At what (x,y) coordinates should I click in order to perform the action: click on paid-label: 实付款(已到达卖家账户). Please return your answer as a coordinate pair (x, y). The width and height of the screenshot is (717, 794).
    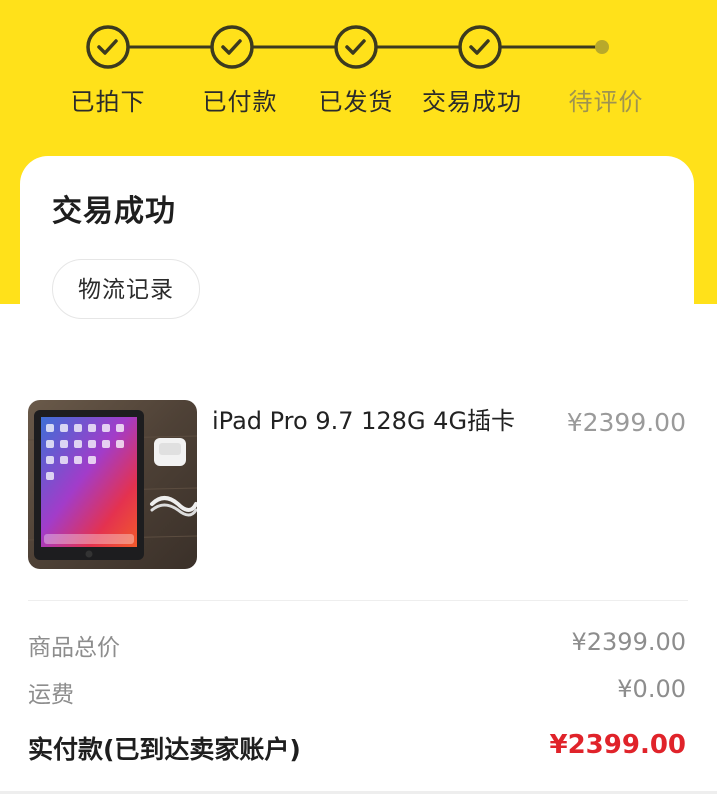
    Looking at the image, I should click on (164, 749).